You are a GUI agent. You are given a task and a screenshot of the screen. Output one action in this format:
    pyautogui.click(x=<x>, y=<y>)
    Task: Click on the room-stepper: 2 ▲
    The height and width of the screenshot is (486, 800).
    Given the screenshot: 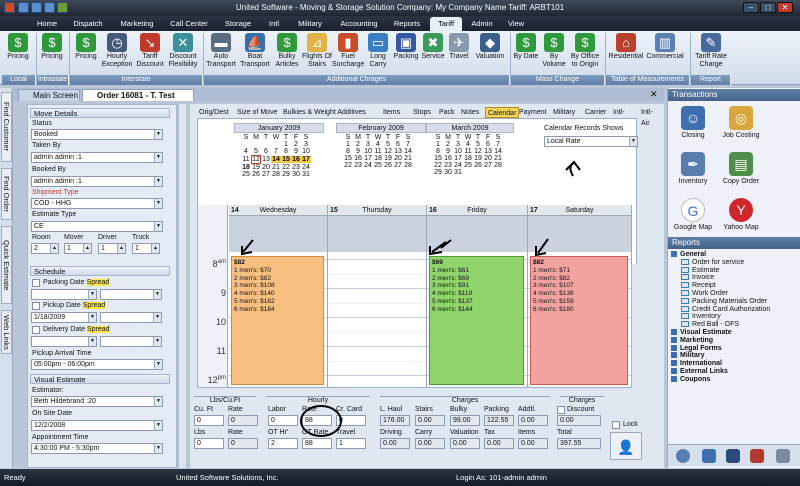 What is the action you would take?
    pyautogui.click(x=45, y=248)
    